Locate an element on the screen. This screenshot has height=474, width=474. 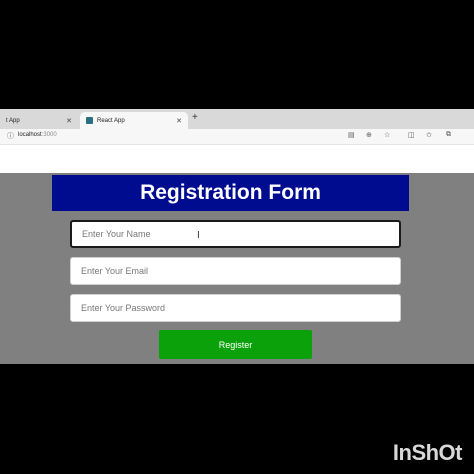
url-host: localhost is located at coordinates (30, 135).